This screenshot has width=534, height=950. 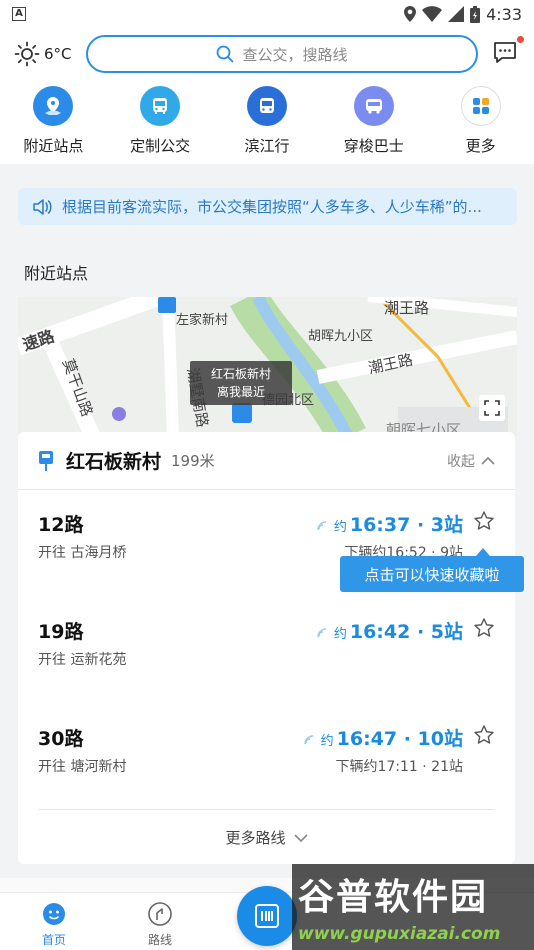 I want to click on favorite-tooltip: 点击可以快速收藏啦, so click(x=432, y=570).